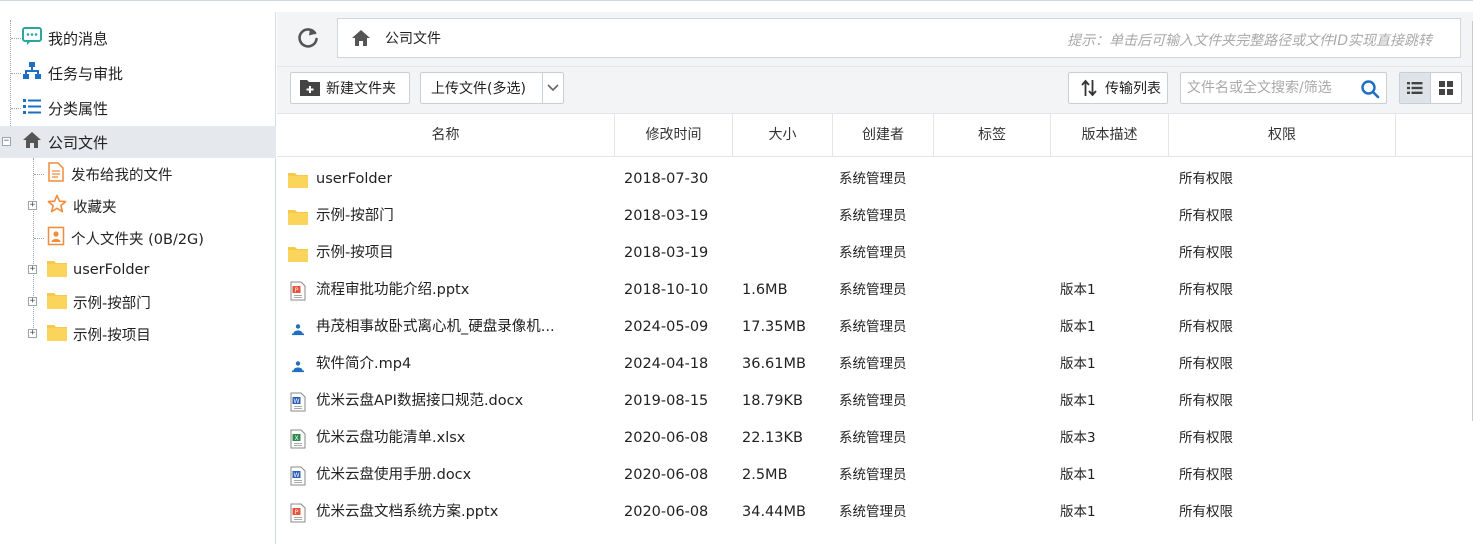  Describe the element at coordinates (355, 216) in the screenshot. I see `file-name: 示例-按部门` at that location.